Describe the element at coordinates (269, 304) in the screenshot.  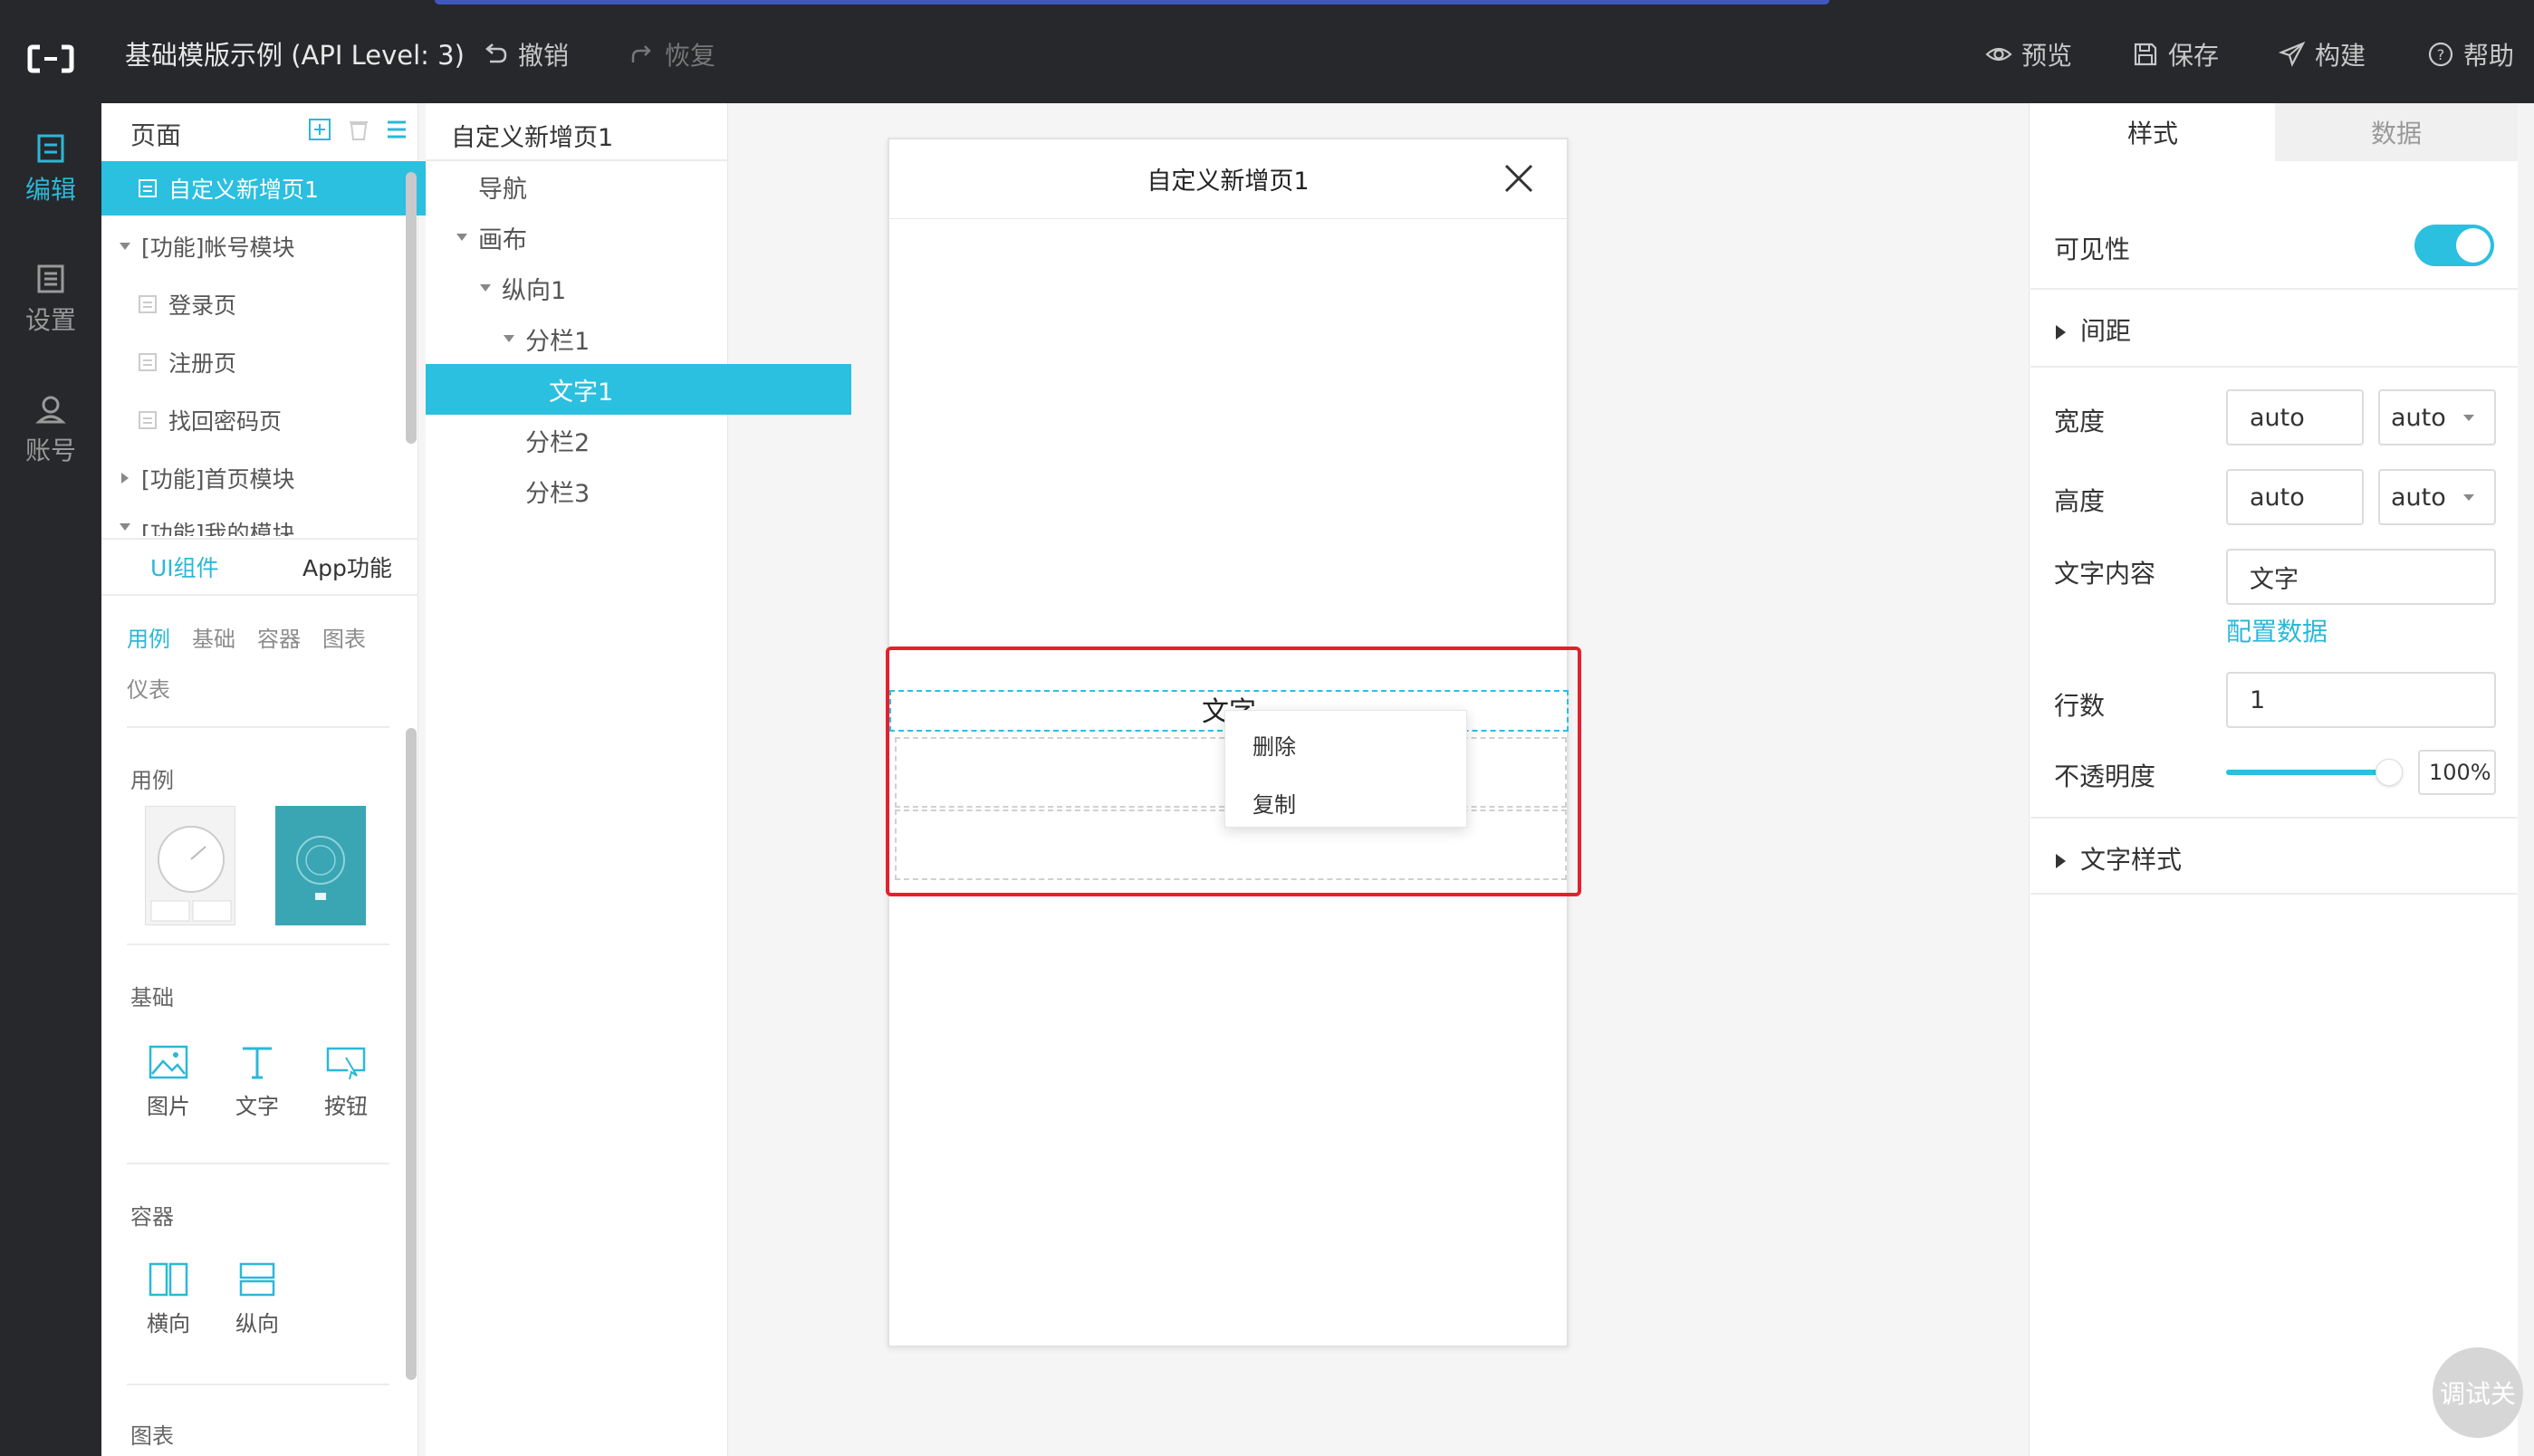
I see `page-item-login: 登录页` at that location.